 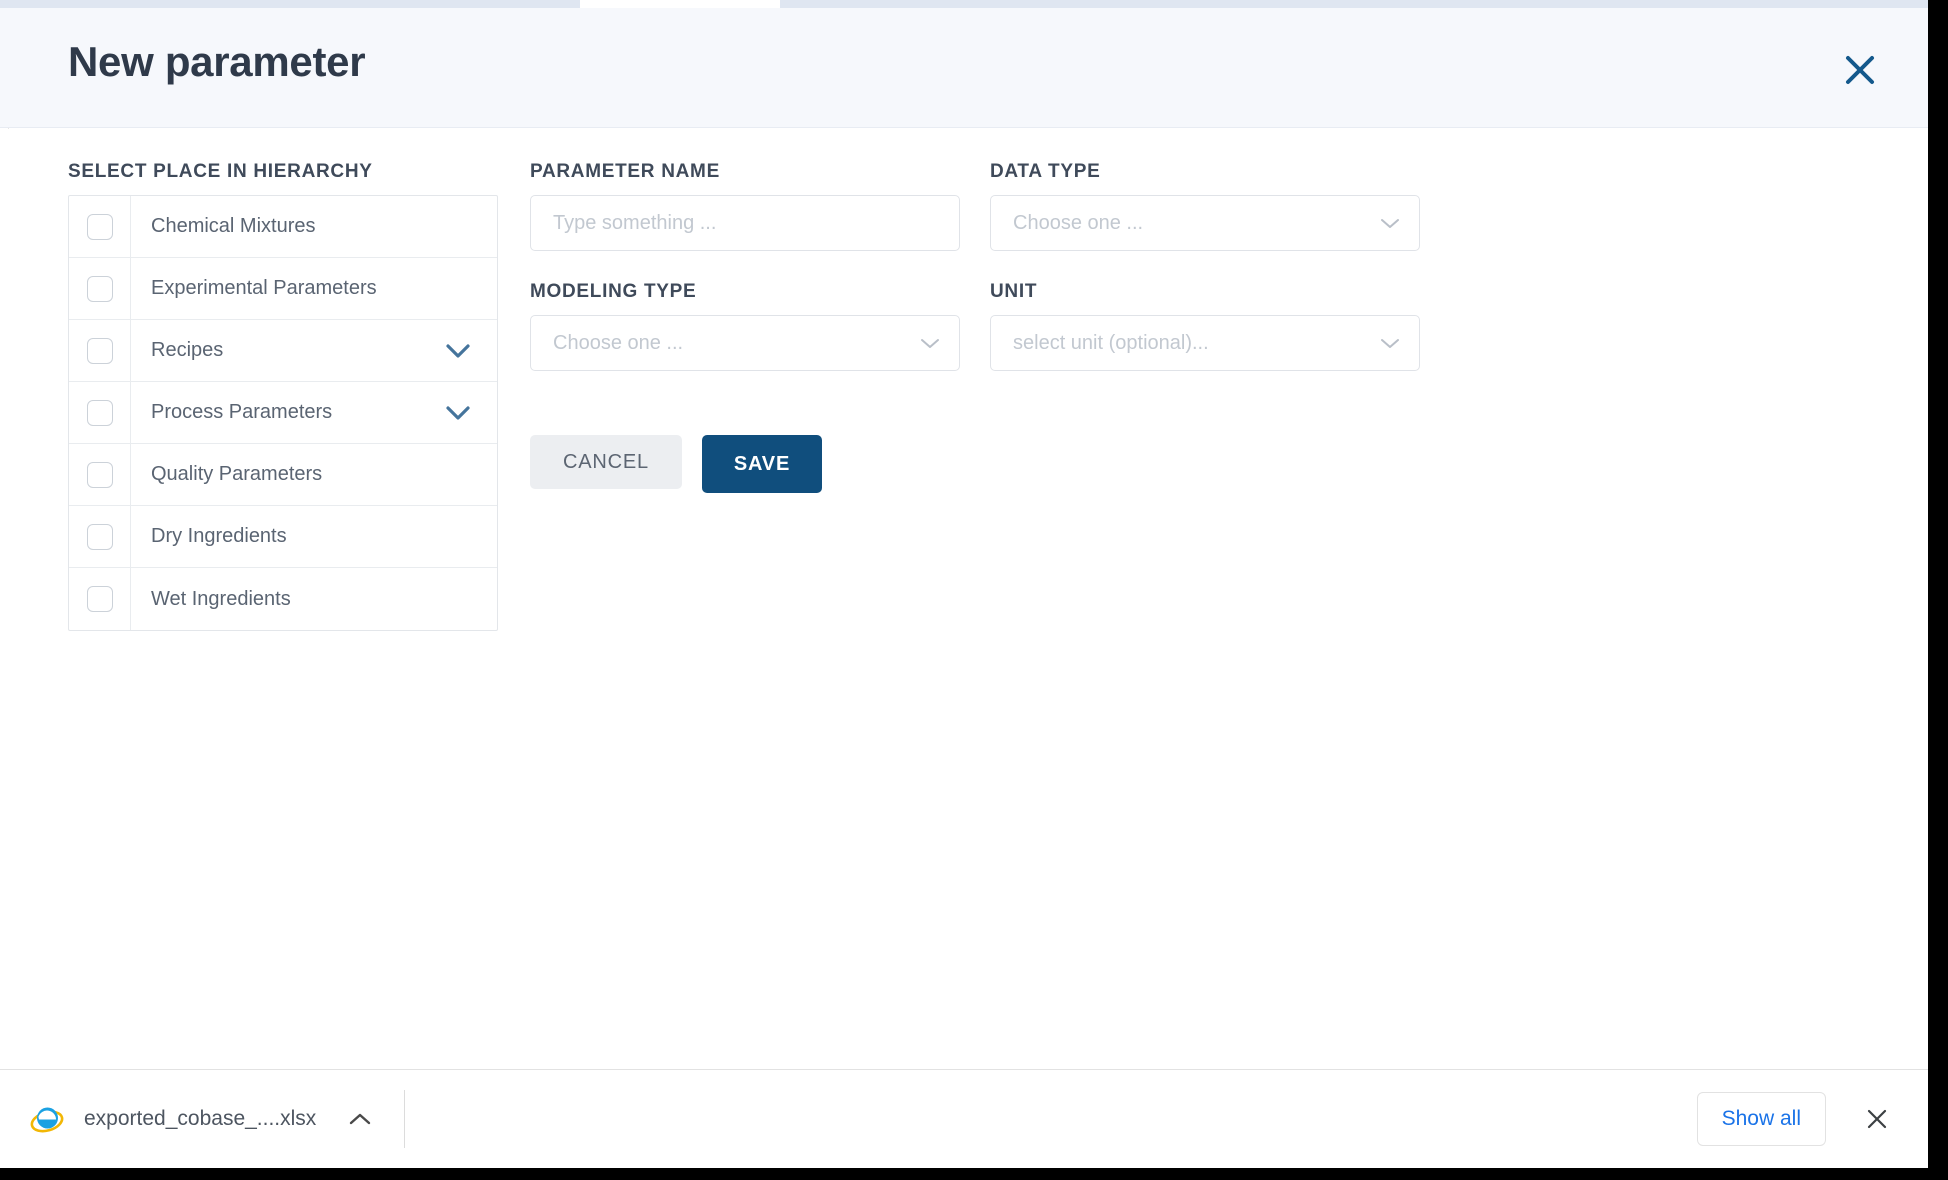 What do you see at coordinates (964, 68) in the screenshot?
I see `modal-header: New parameter` at bounding box center [964, 68].